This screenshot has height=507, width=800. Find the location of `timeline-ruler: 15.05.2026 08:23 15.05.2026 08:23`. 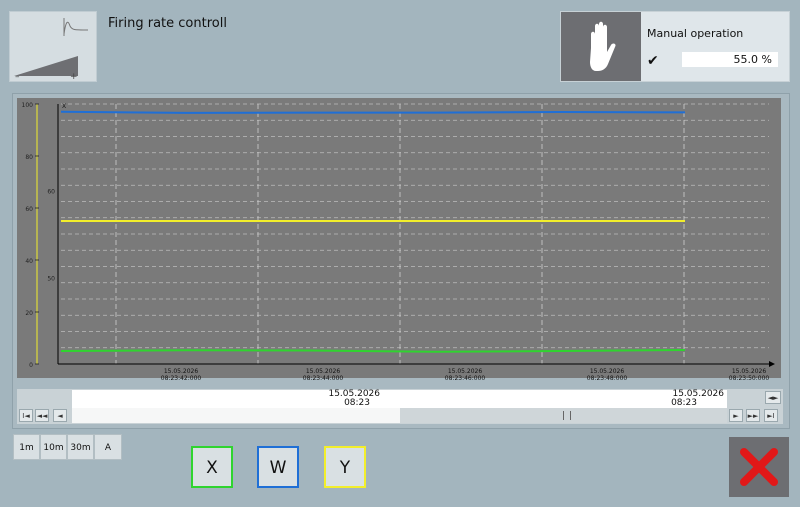

timeline-ruler: 15.05.2026 08:23 15.05.2026 08:23 is located at coordinates (399, 399).